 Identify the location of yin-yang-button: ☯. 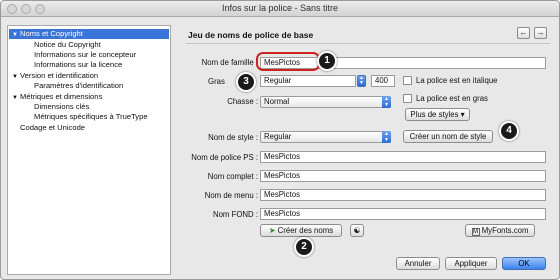
(357, 230).